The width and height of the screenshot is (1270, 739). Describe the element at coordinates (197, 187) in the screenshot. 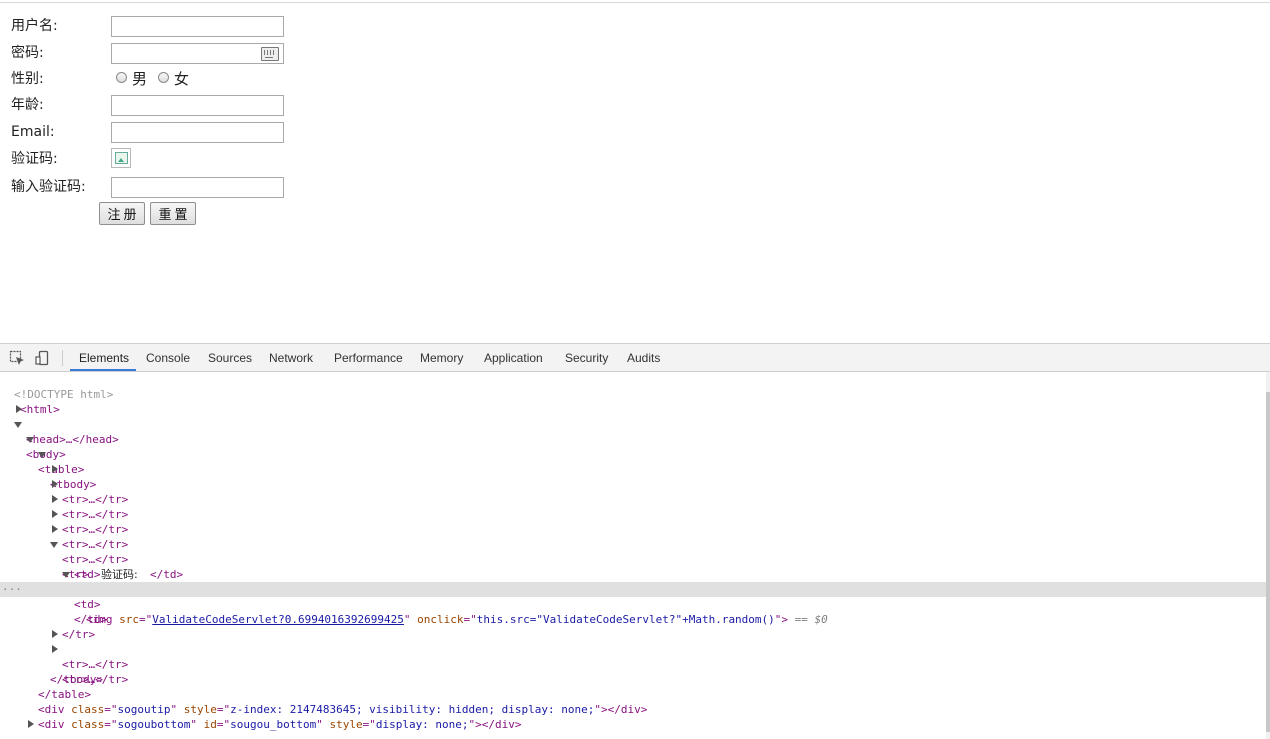

I see `captcha-input` at that location.